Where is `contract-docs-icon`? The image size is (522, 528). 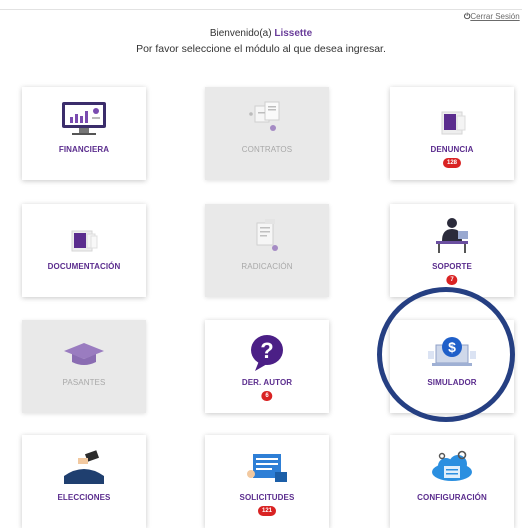 contract-docs-icon is located at coordinates (267, 119).